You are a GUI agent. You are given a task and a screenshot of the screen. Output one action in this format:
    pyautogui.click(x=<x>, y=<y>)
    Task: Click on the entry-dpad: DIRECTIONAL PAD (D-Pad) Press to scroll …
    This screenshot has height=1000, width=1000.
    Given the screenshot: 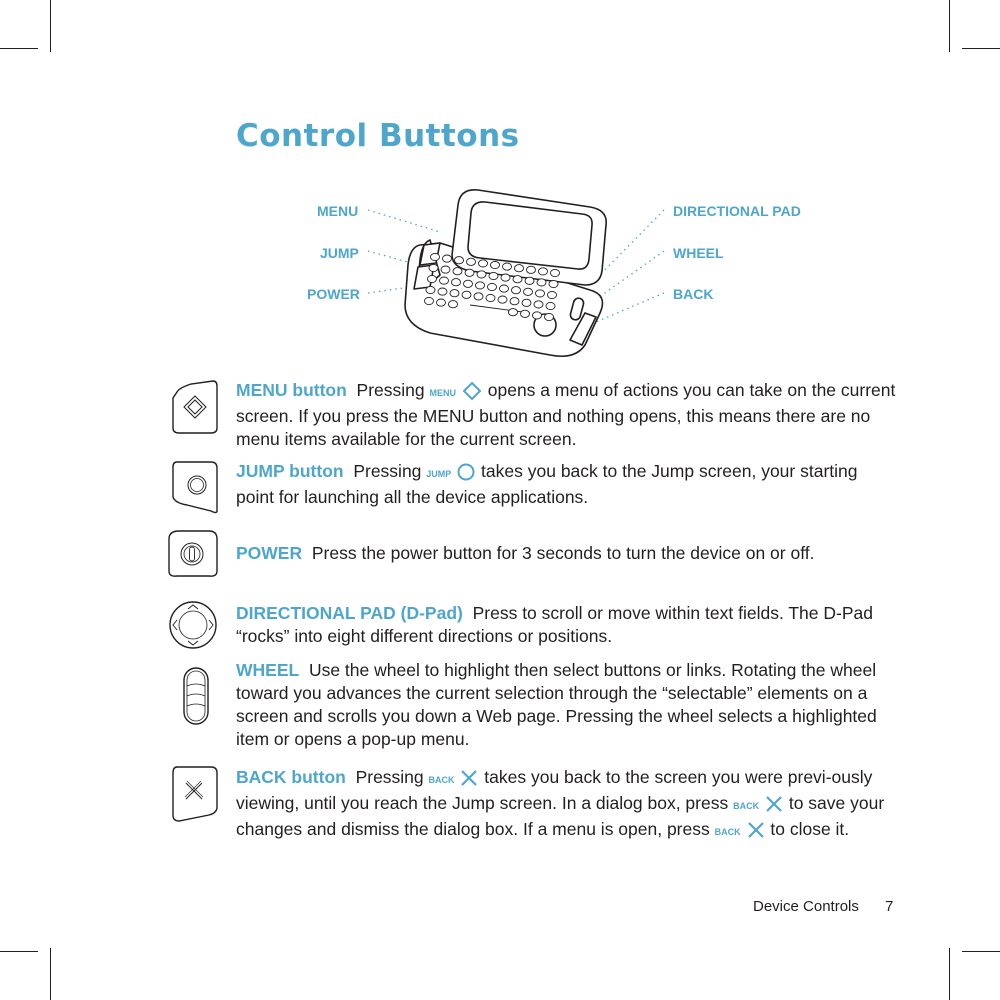 What is the action you would take?
    pyautogui.click(x=566, y=625)
    